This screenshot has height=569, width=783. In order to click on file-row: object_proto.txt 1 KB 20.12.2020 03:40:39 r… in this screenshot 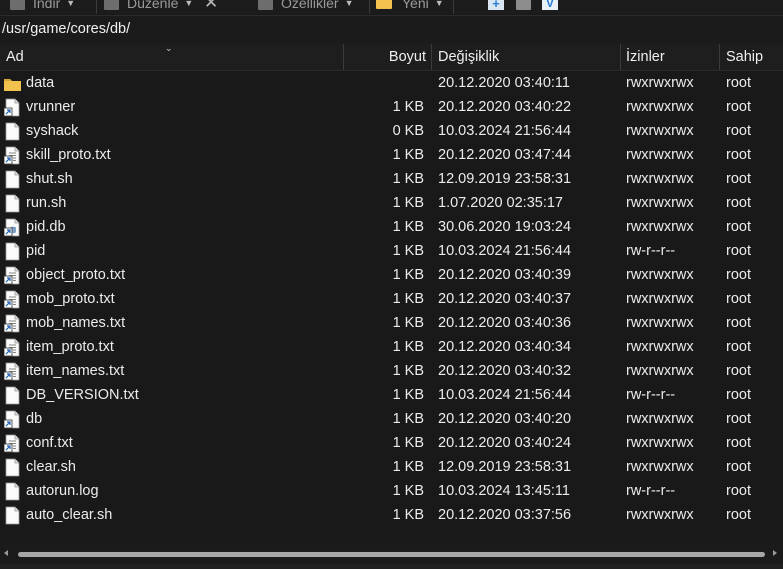, I will do `click(391, 275)`.